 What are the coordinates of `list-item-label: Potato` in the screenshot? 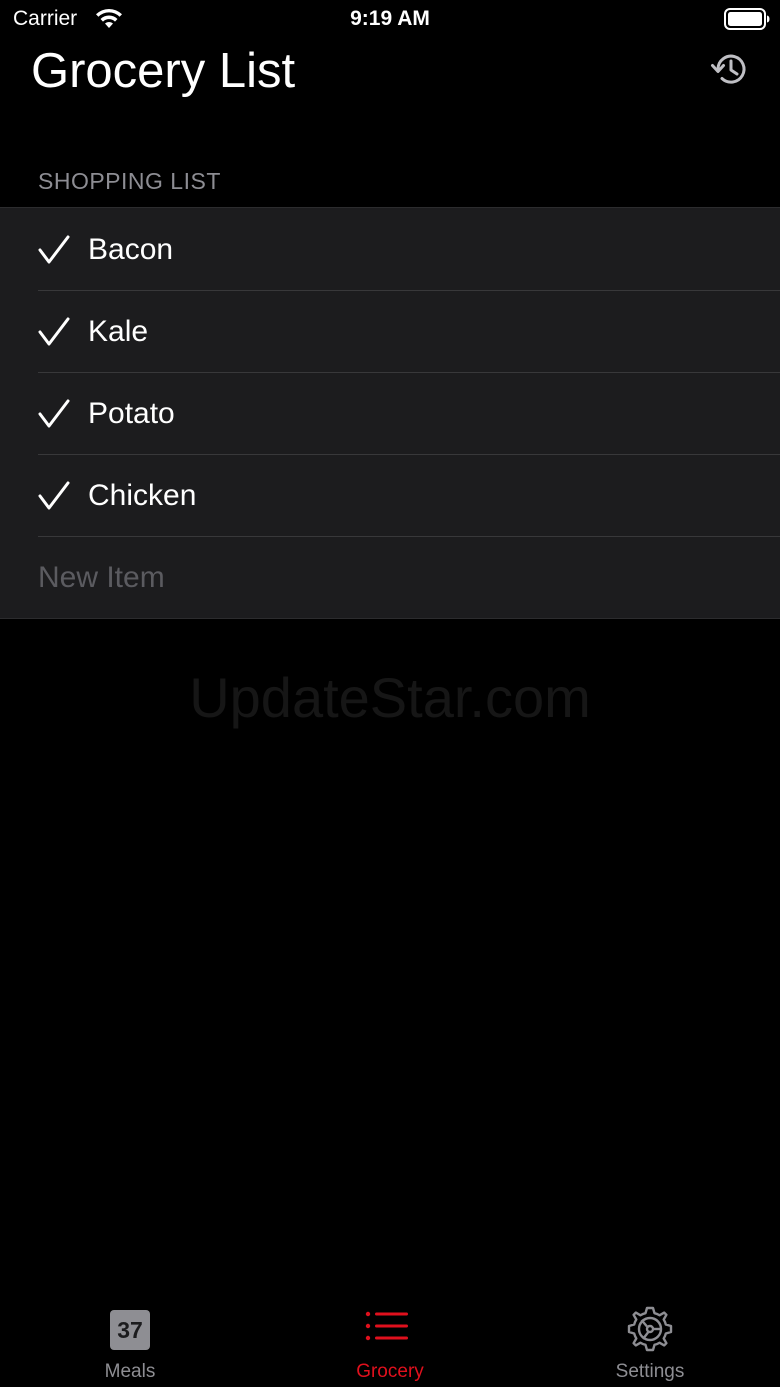 It's located at (131, 413).